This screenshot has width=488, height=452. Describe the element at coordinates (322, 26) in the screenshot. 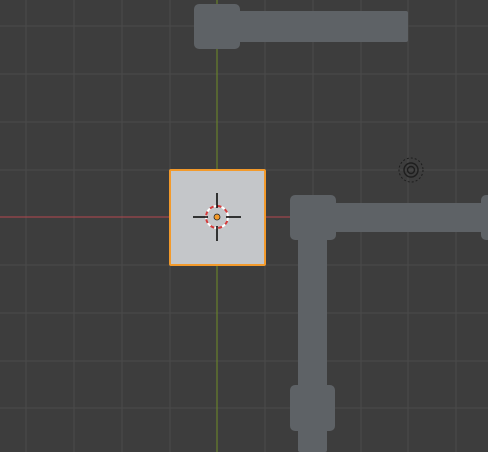

I see `pipe-top-horizontal` at that location.